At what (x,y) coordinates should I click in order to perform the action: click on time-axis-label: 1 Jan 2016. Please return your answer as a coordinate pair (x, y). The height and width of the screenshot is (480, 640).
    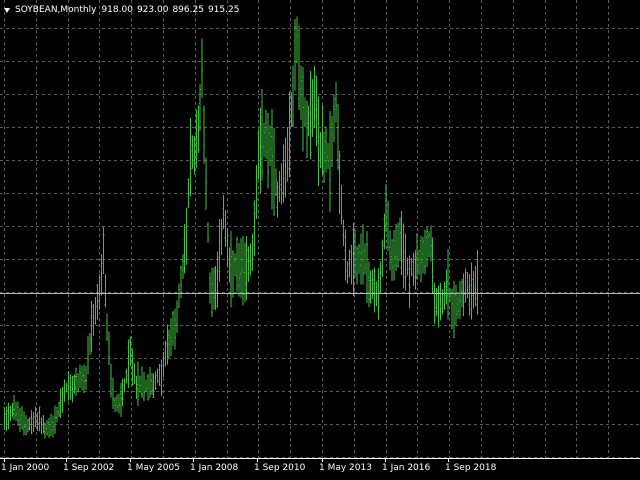
    Looking at the image, I should click on (406, 468).